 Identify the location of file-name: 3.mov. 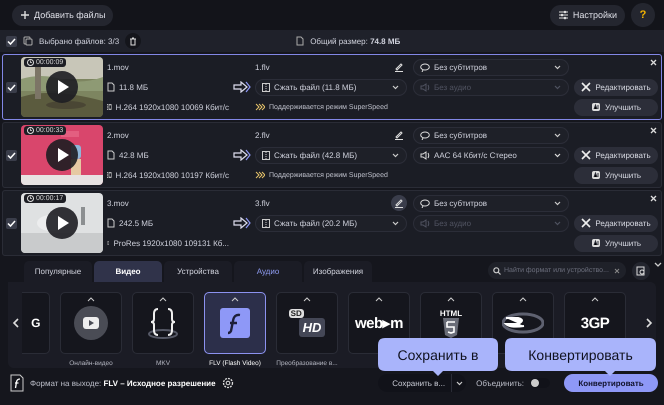
(118, 204).